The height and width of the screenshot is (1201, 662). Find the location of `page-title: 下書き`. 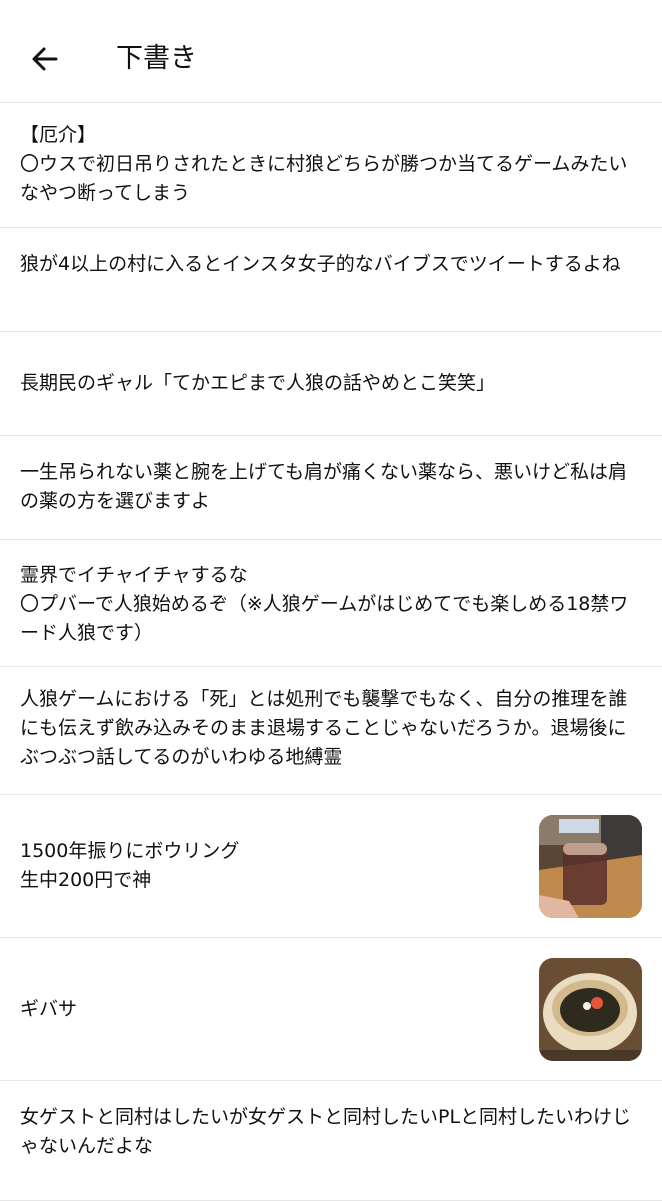

page-title: 下書き is located at coordinates (156, 58).